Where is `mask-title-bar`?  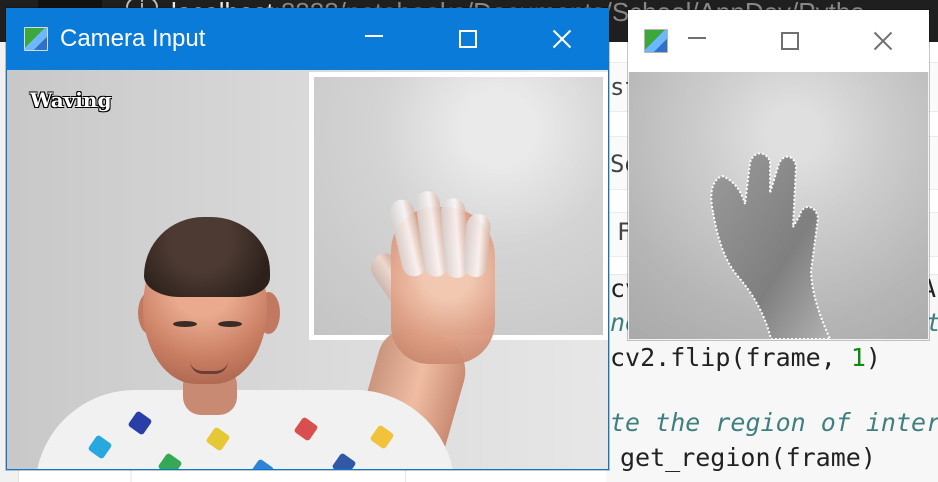 mask-title-bar is located at coordinates (778, 41).